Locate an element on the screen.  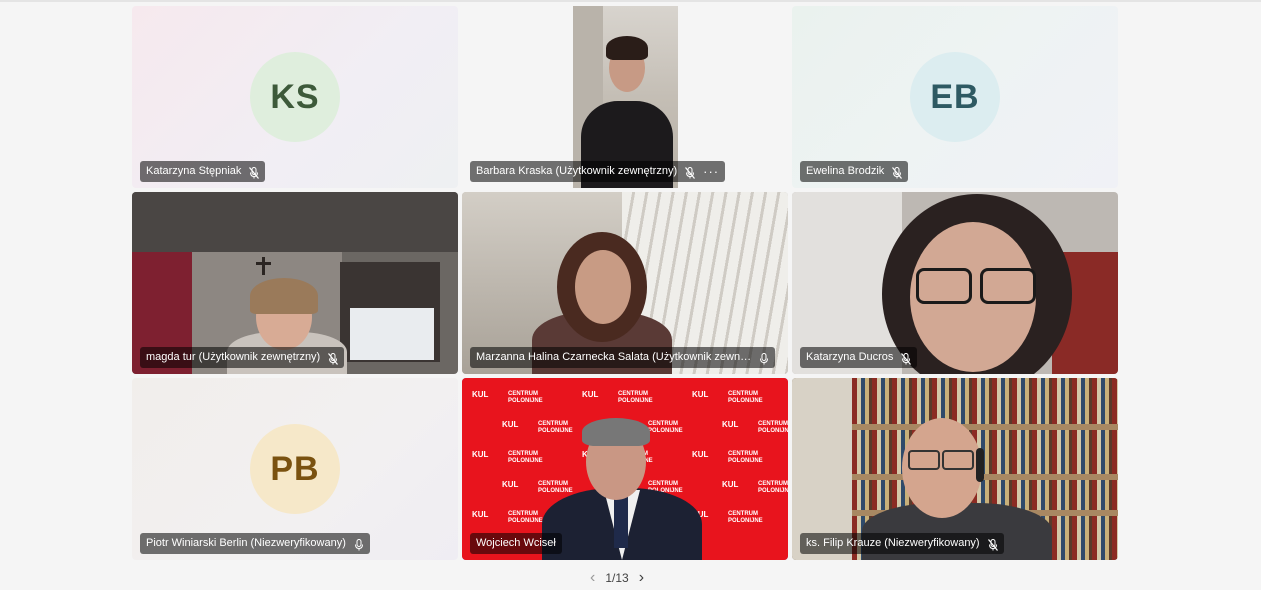
participant-name-badge: Katarzyna Stępniak is located at coordinates (203, 171).